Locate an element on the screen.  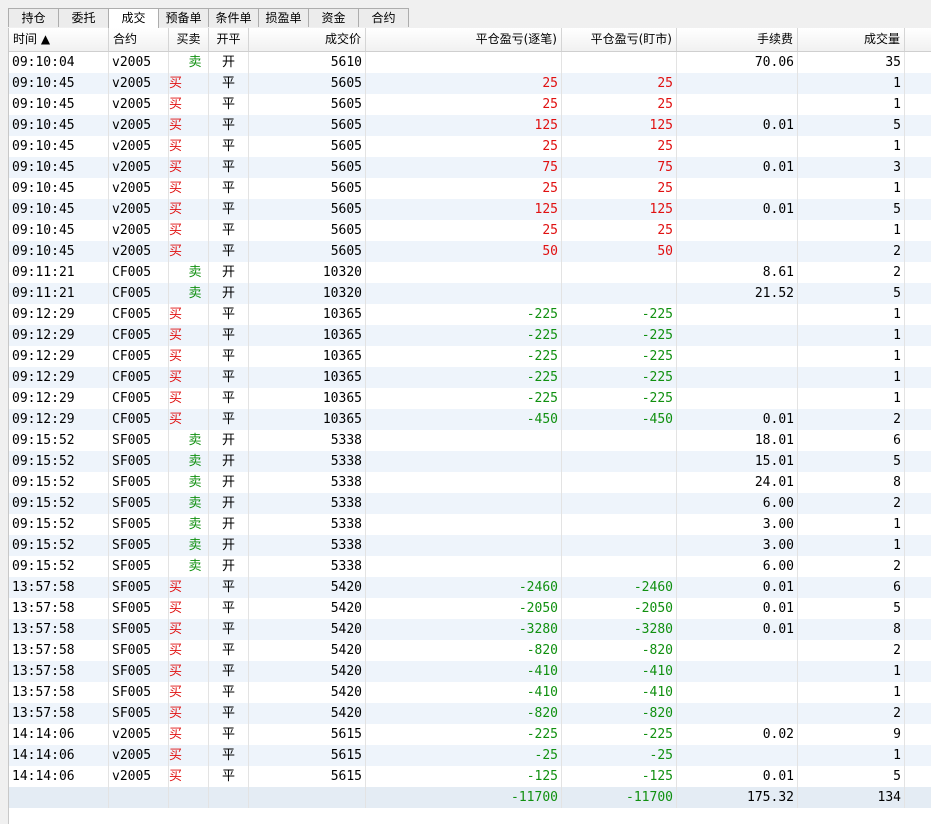
column-header-price: 成交价 is located at coordinates (307, 39).